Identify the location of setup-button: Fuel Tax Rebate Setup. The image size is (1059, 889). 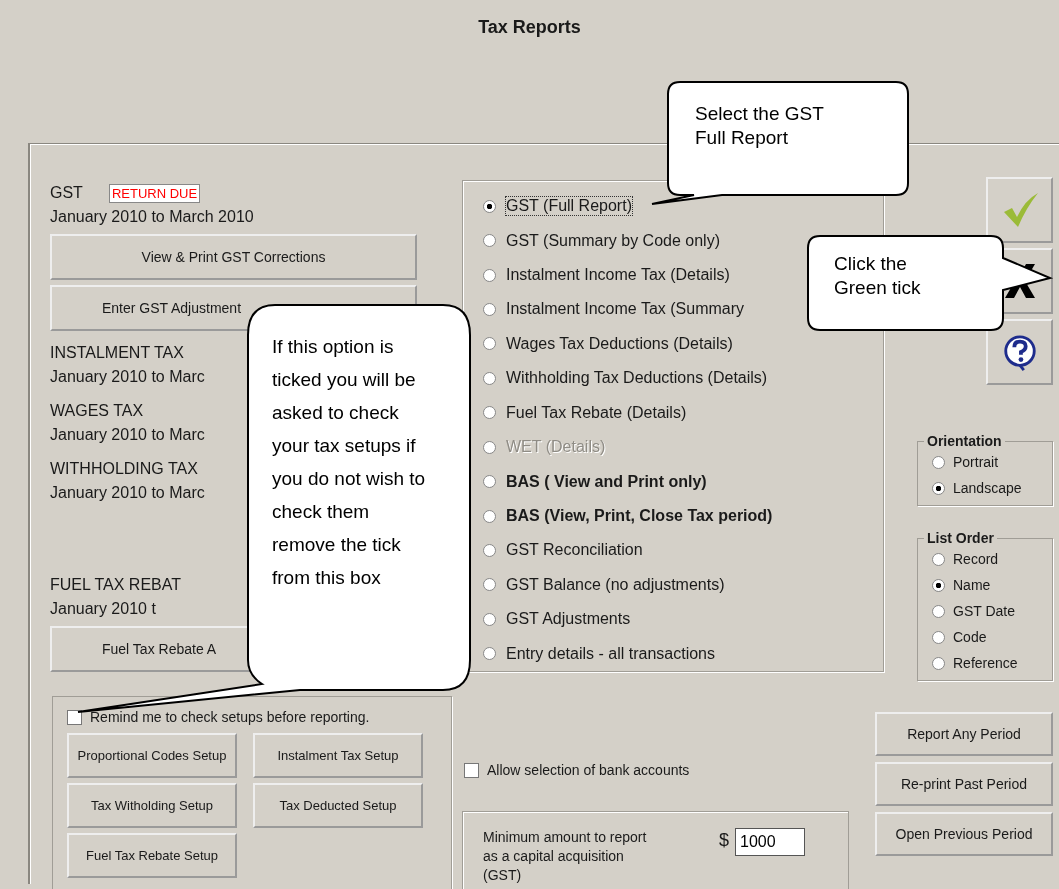
(152, 855).